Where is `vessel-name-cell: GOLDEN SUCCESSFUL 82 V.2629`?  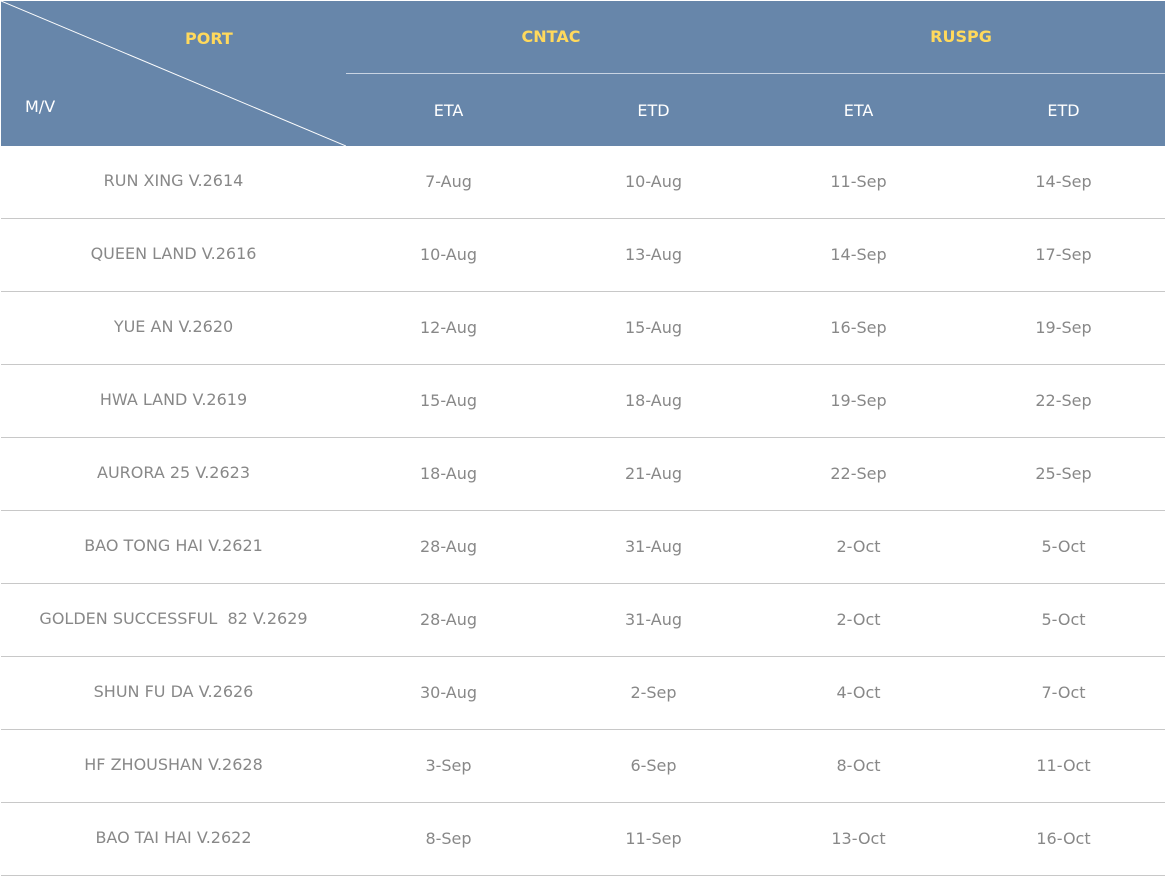
vessel-name-cell: GOLDEN SUCCESSFUL 82 V.2629 is located at coordinates (173, 618).